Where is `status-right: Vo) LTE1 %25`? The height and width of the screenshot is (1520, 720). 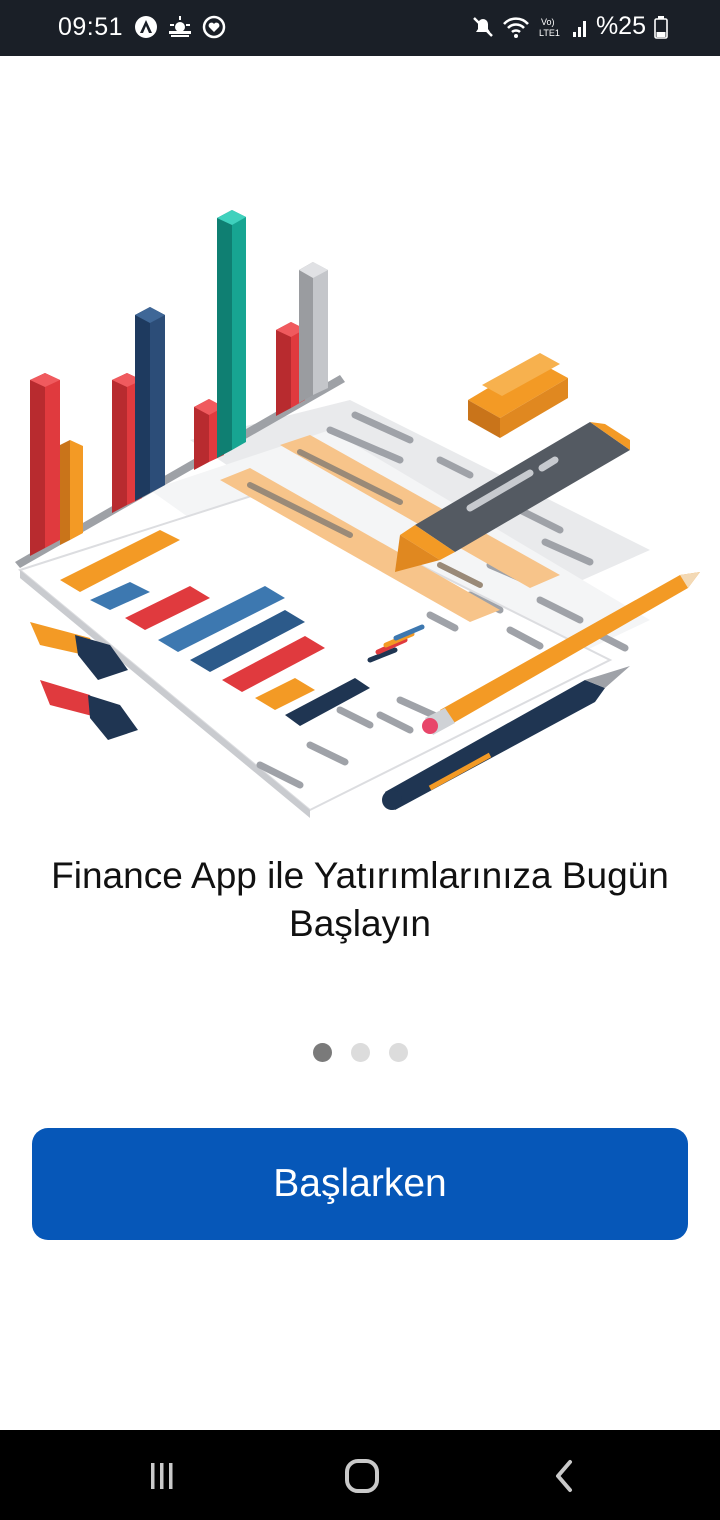 status-right: Vo) LTE1 %25 is located at coordinates (570, 26).